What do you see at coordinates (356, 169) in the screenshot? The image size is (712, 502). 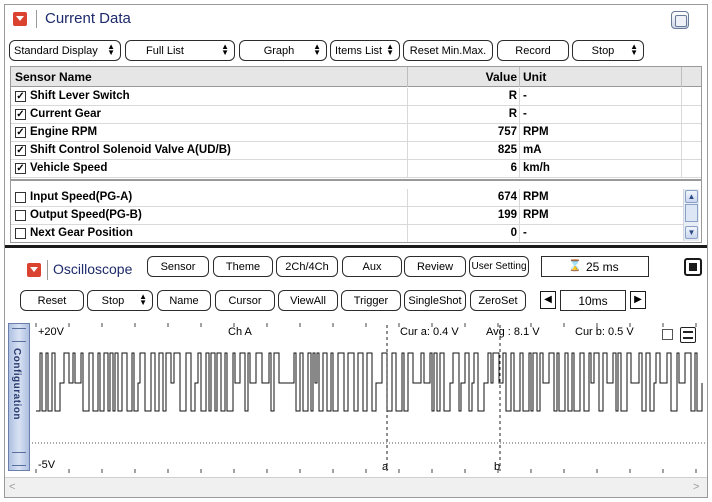 I see `table-row: ✓ Vehicle Speed 6 km/h` at bounding box center [356, 169].